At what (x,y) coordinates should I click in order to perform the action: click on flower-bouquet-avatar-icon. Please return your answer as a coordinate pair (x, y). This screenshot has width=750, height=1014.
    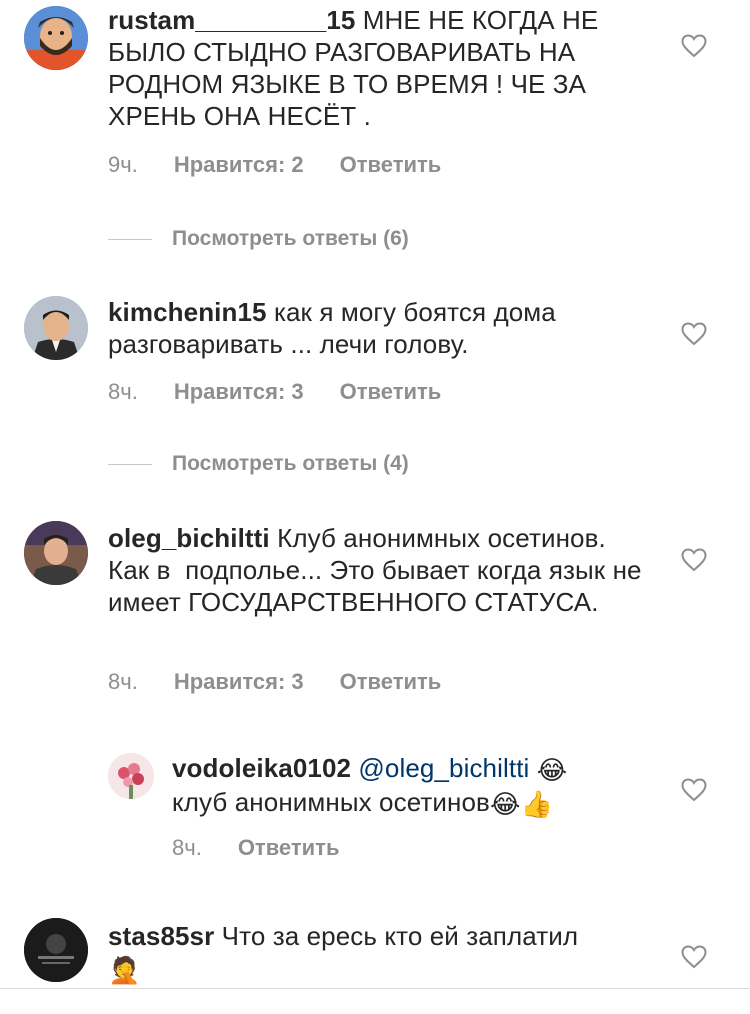
    Looking at the image, I should click on (131, 776).